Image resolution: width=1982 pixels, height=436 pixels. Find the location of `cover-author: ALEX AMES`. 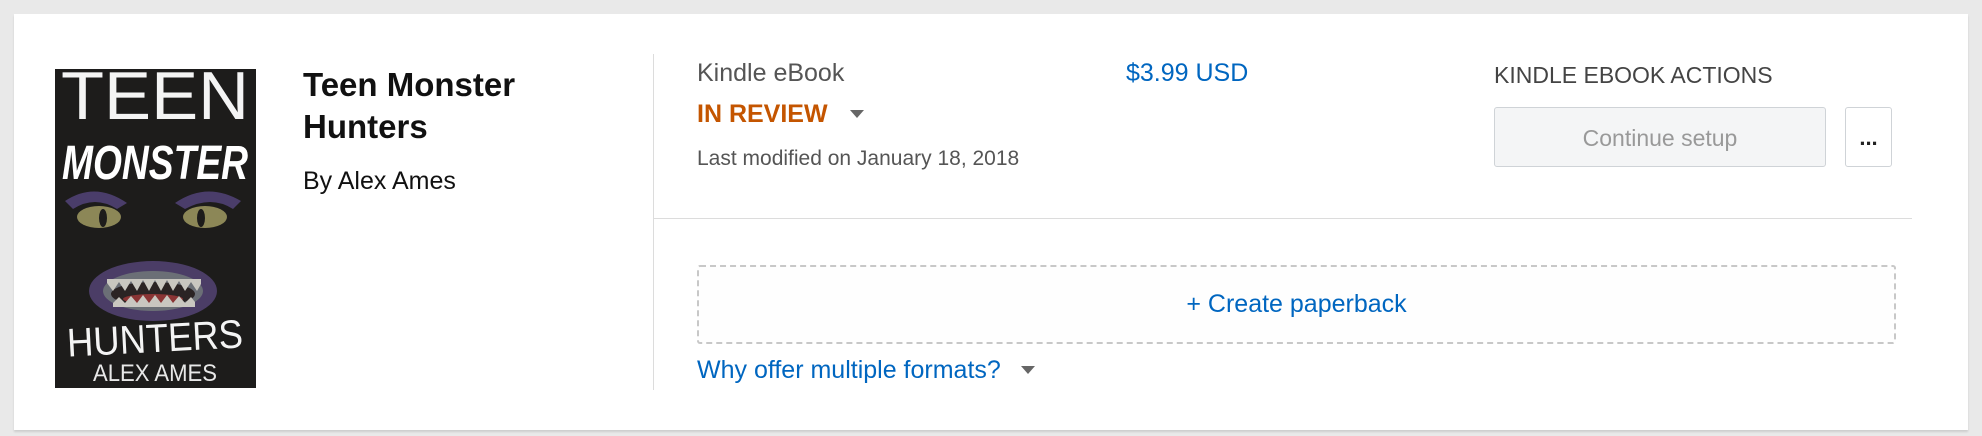

cover-author: ALEX AMES is located at coordinates (155, 373).